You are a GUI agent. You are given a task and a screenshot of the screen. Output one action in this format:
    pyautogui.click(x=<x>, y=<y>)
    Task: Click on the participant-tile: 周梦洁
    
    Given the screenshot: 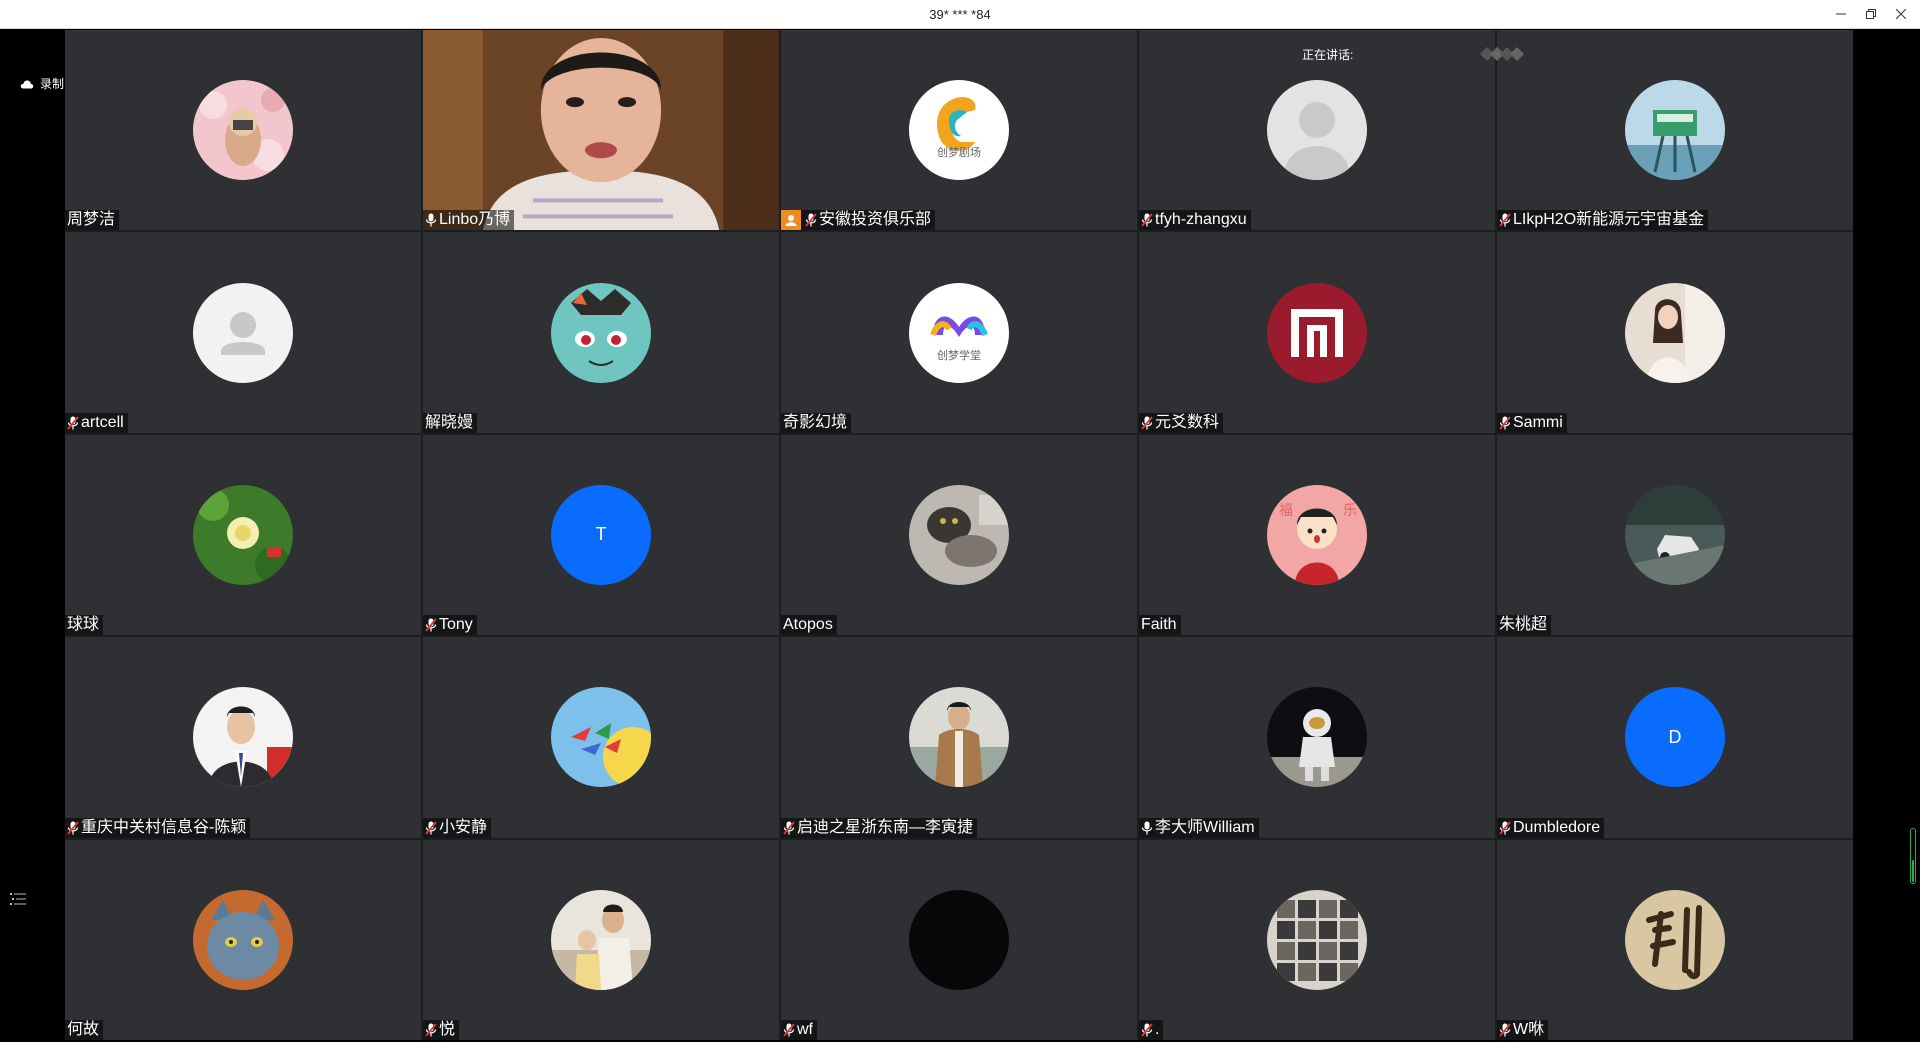 What is the action you would take?
    pyautogui.click(x=243, y=130)
    